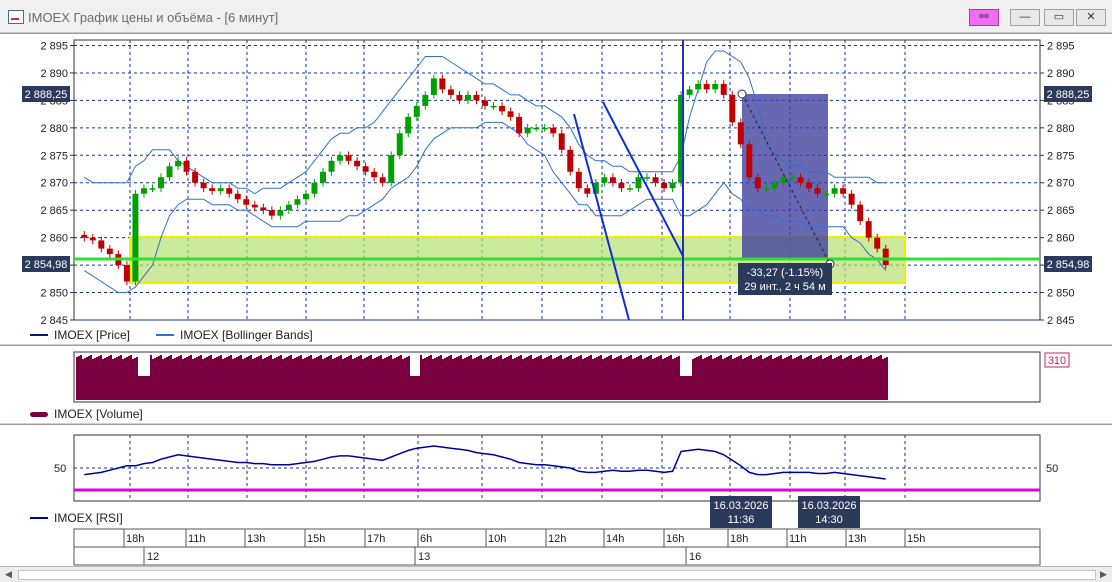  What do you see at coordinates (1059, 17) in the screenshot?
I see `maximize-button: ▭` at bounding box center [1059, 17].